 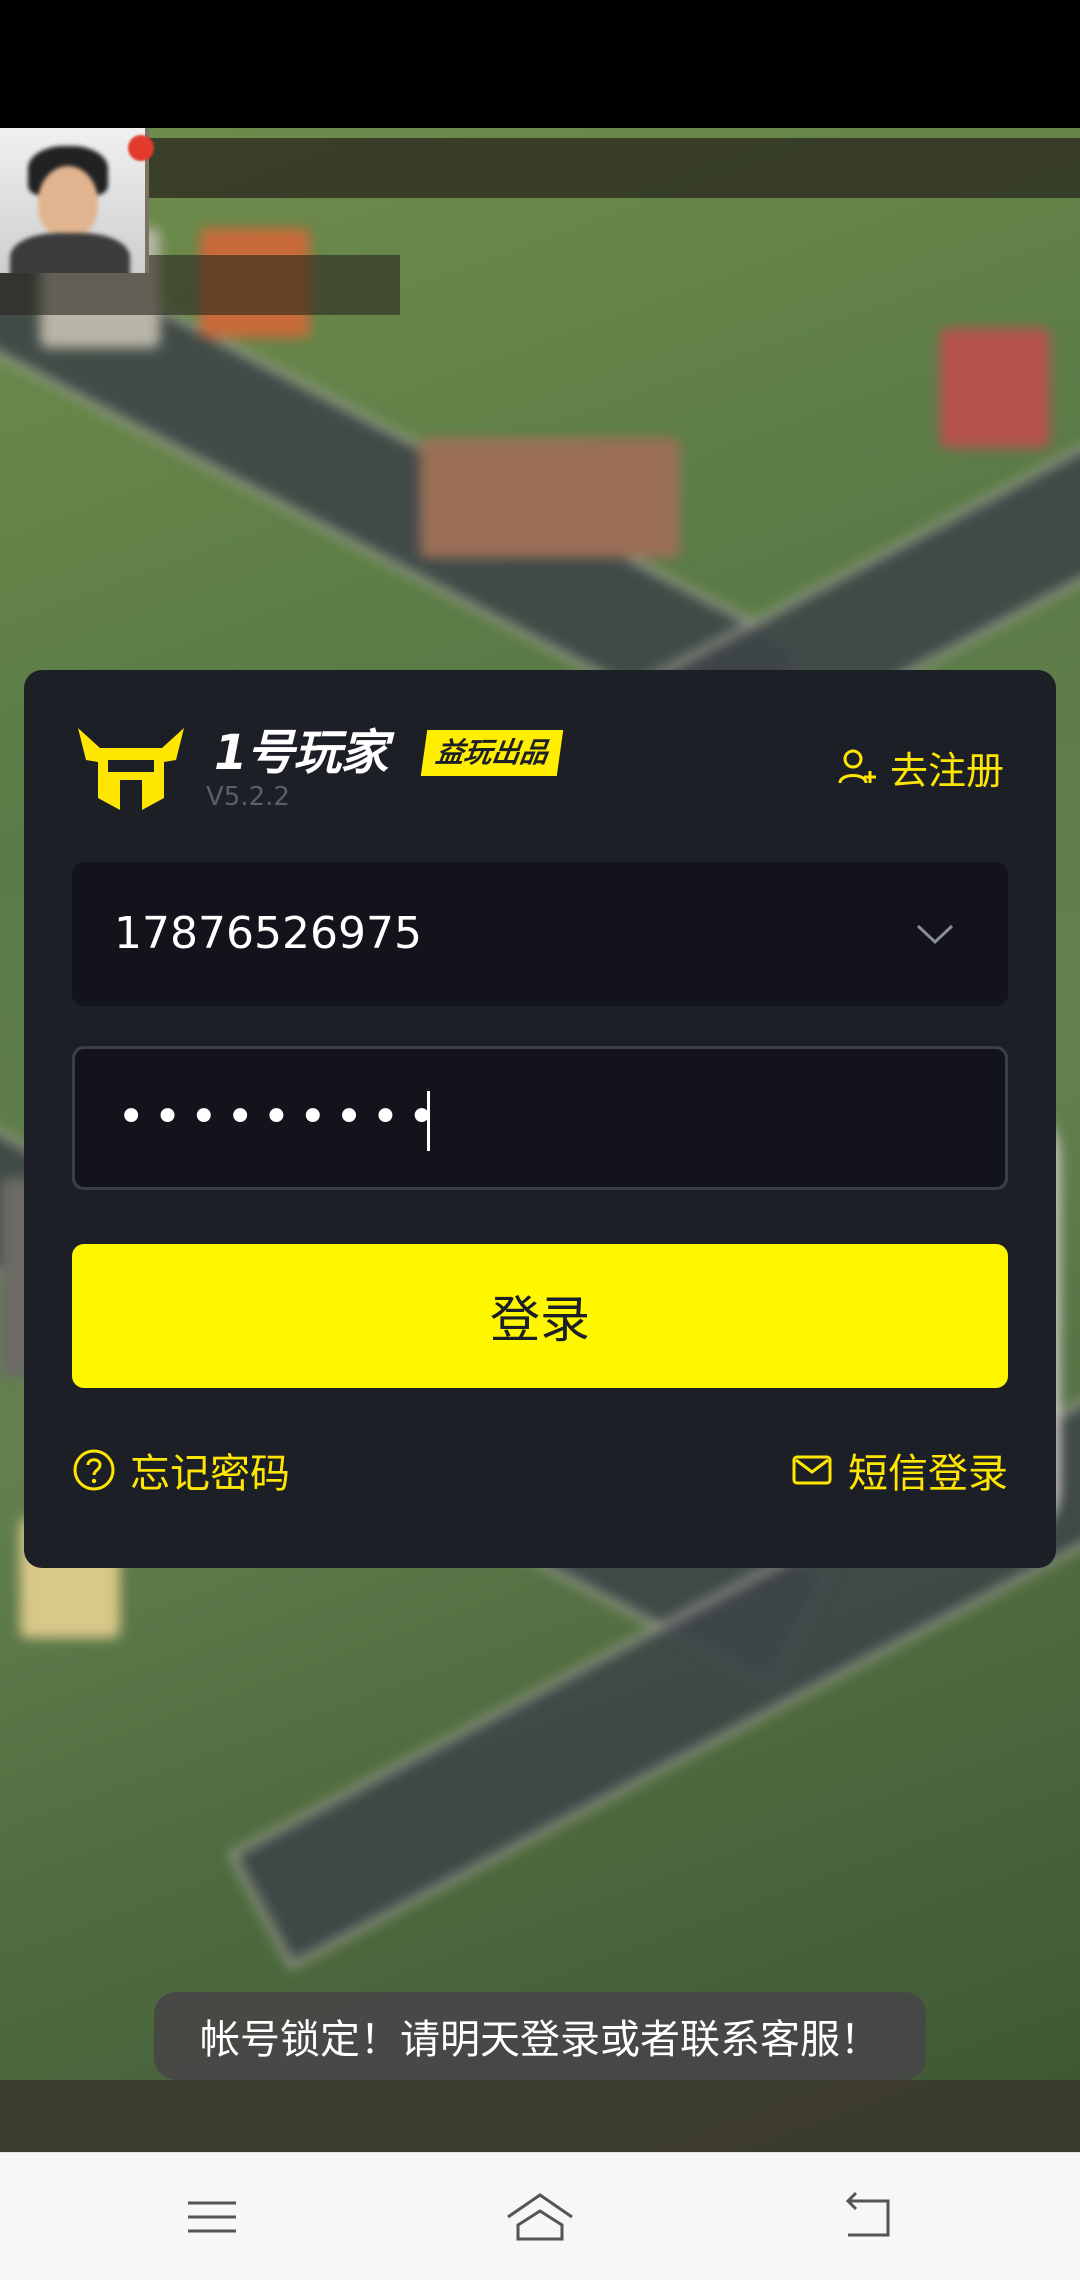 What do you see at coordinates (540, 1316) in the screenshot?
I see `login-button: 登录` at bounding box center [540, 1316].